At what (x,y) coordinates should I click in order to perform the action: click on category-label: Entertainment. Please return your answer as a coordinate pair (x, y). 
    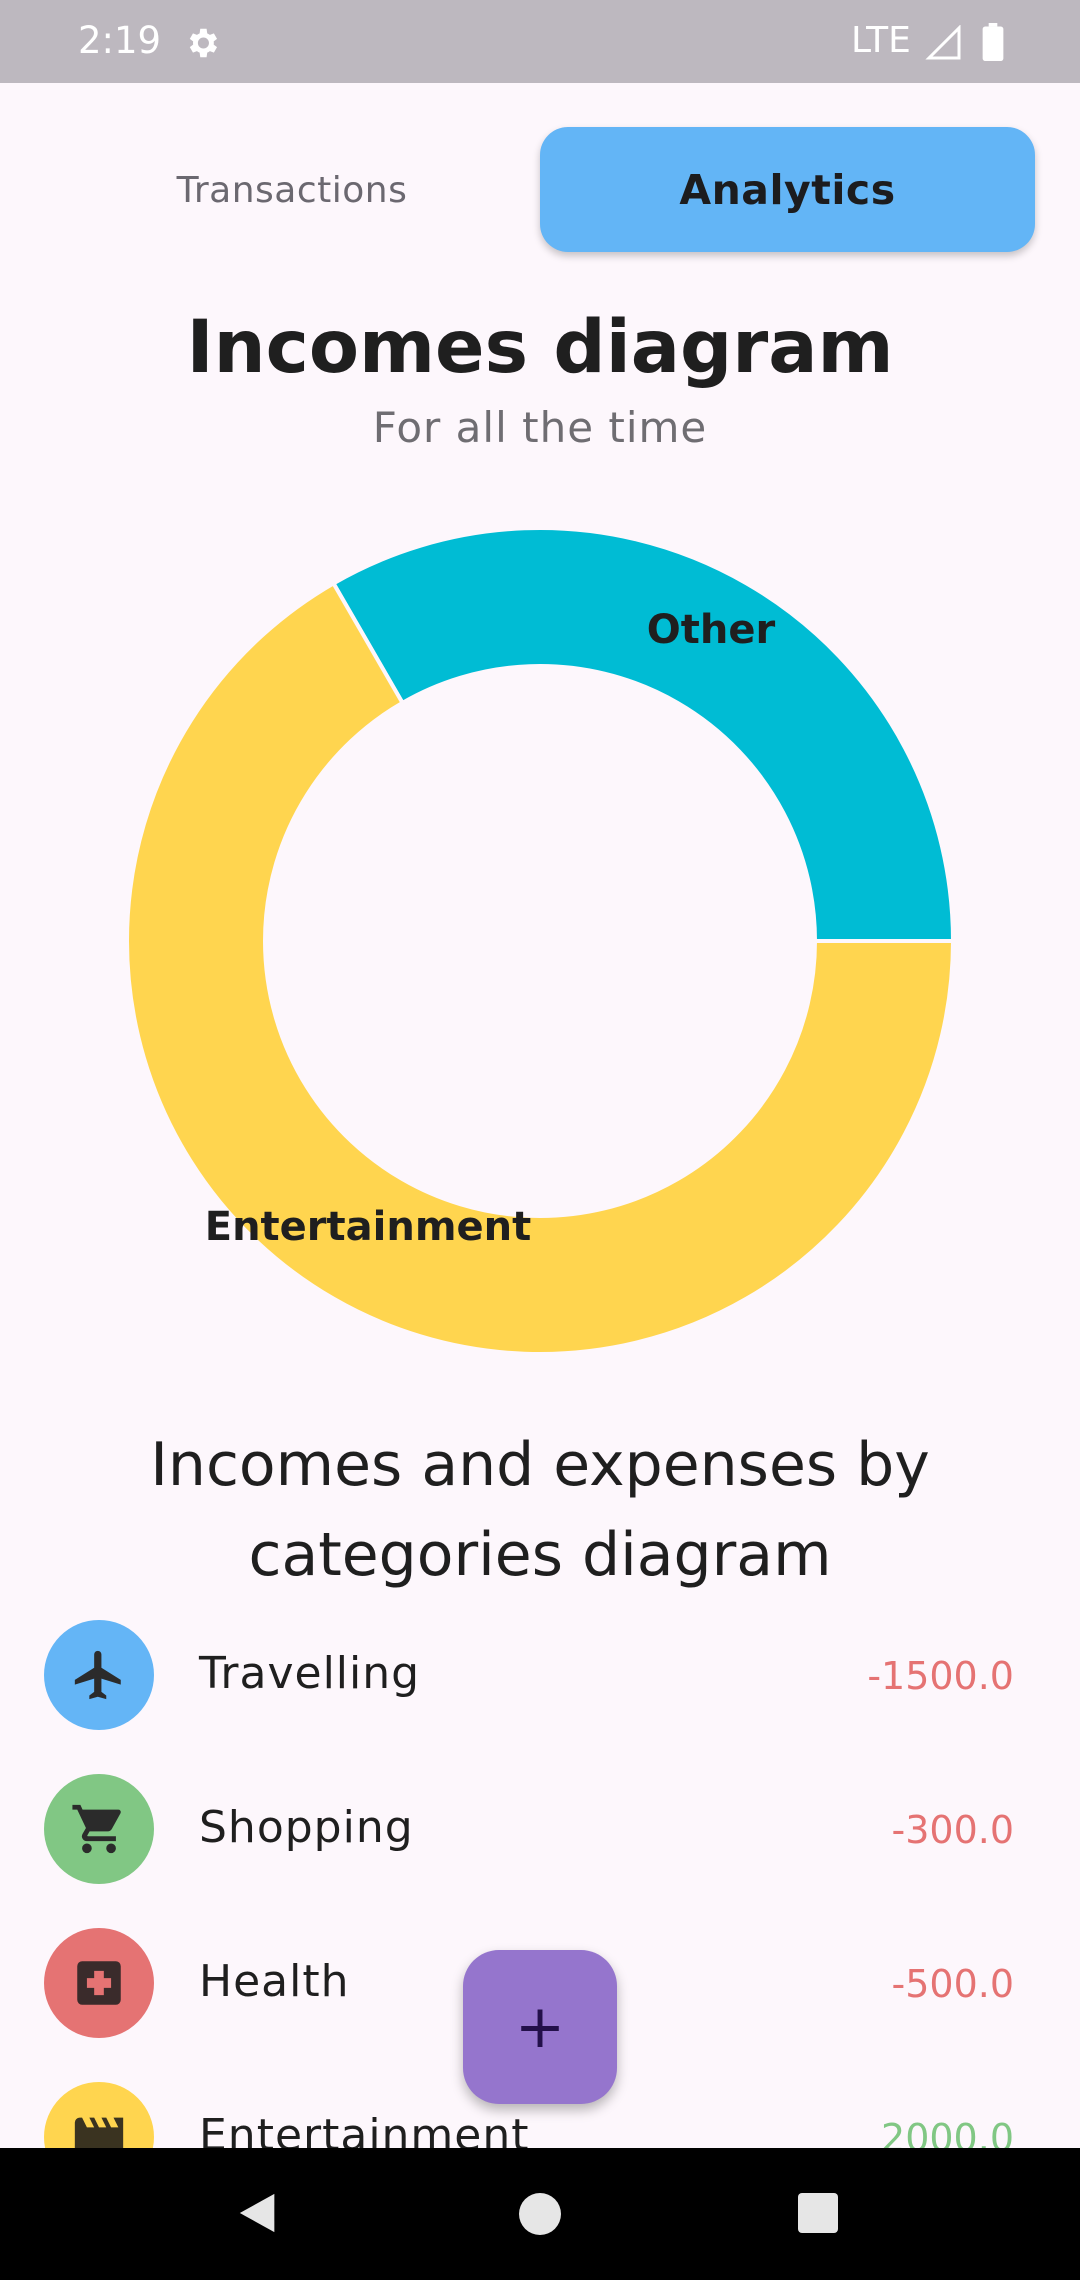
    Looking at the image, I should click on (364, 2130).